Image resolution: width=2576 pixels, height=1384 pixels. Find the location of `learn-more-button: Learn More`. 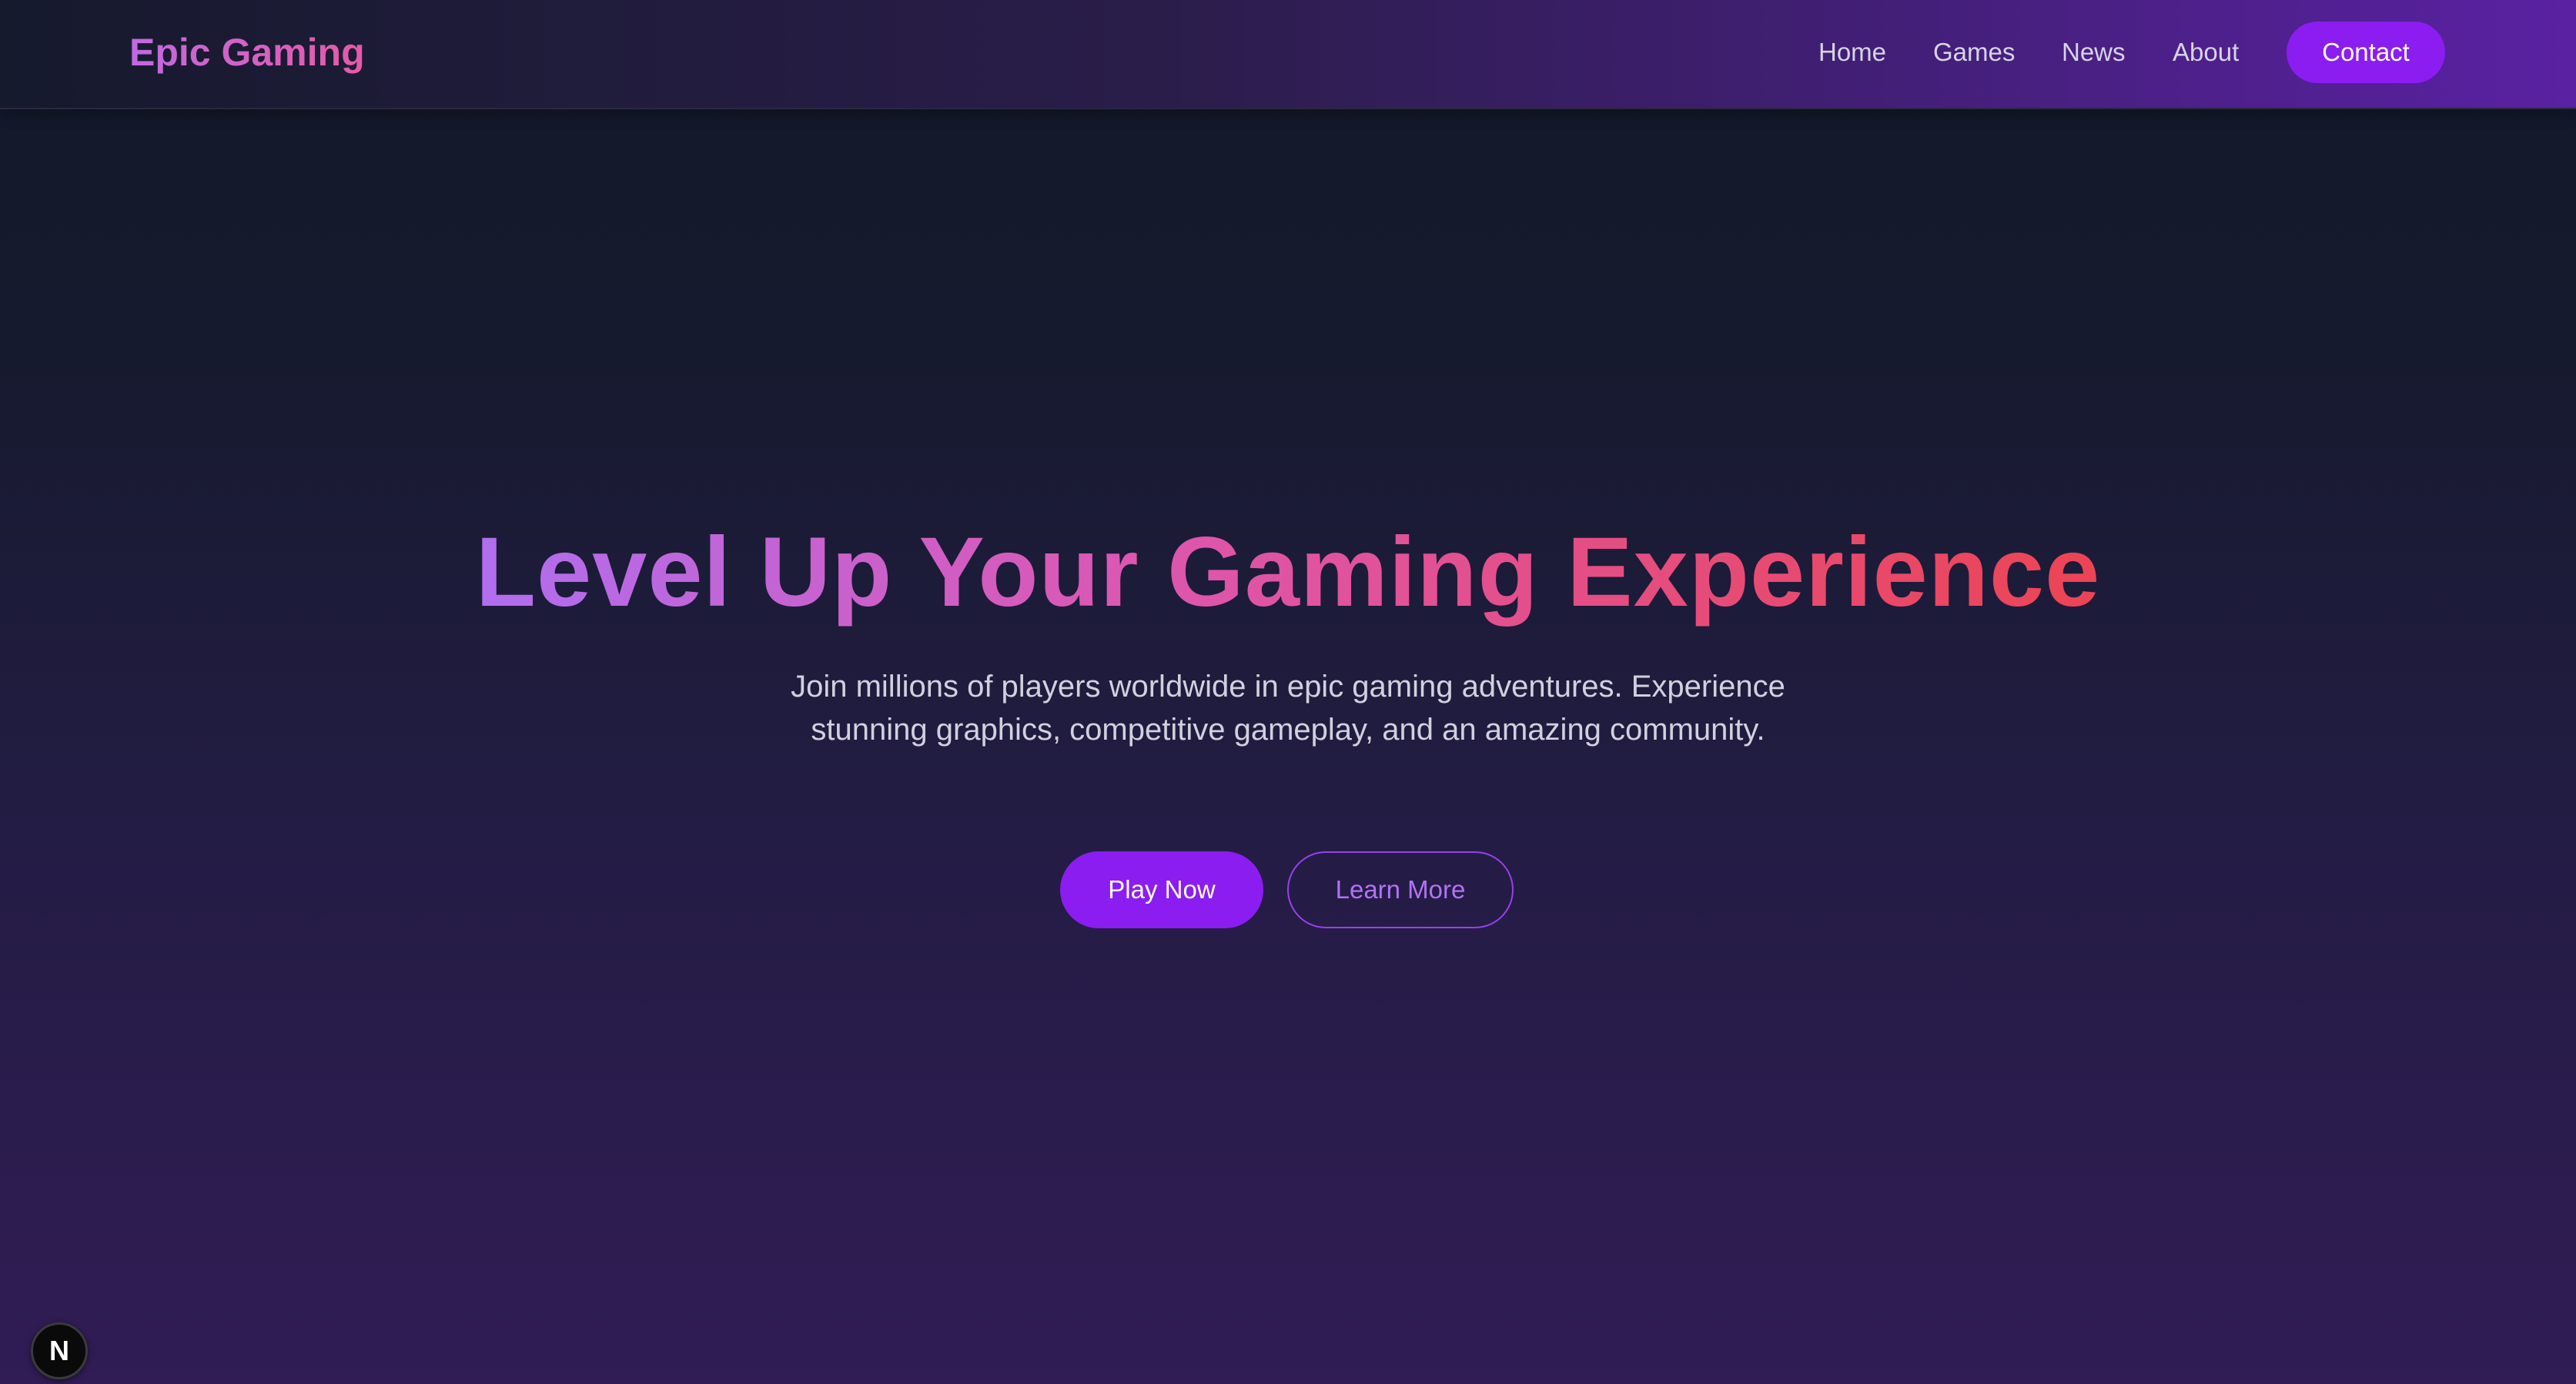

learn-more-button: Learn More is located at coordinates (1401, 889).